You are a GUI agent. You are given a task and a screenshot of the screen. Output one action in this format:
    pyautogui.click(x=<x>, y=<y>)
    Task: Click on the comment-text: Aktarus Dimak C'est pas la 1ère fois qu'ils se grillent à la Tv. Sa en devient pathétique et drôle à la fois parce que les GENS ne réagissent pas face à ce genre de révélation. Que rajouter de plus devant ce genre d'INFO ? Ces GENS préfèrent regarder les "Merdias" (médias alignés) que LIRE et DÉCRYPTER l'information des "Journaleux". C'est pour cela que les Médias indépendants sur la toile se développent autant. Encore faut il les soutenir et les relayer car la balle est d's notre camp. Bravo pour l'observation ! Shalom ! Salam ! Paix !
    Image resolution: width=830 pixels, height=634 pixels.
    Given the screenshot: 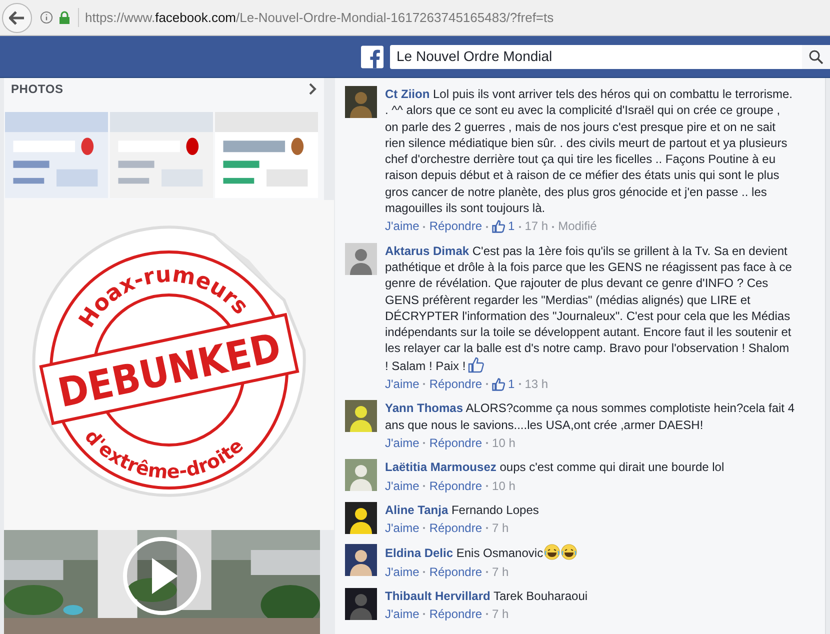 What is the action you would take?
    pyautogui.click(x=589, y=308)
    